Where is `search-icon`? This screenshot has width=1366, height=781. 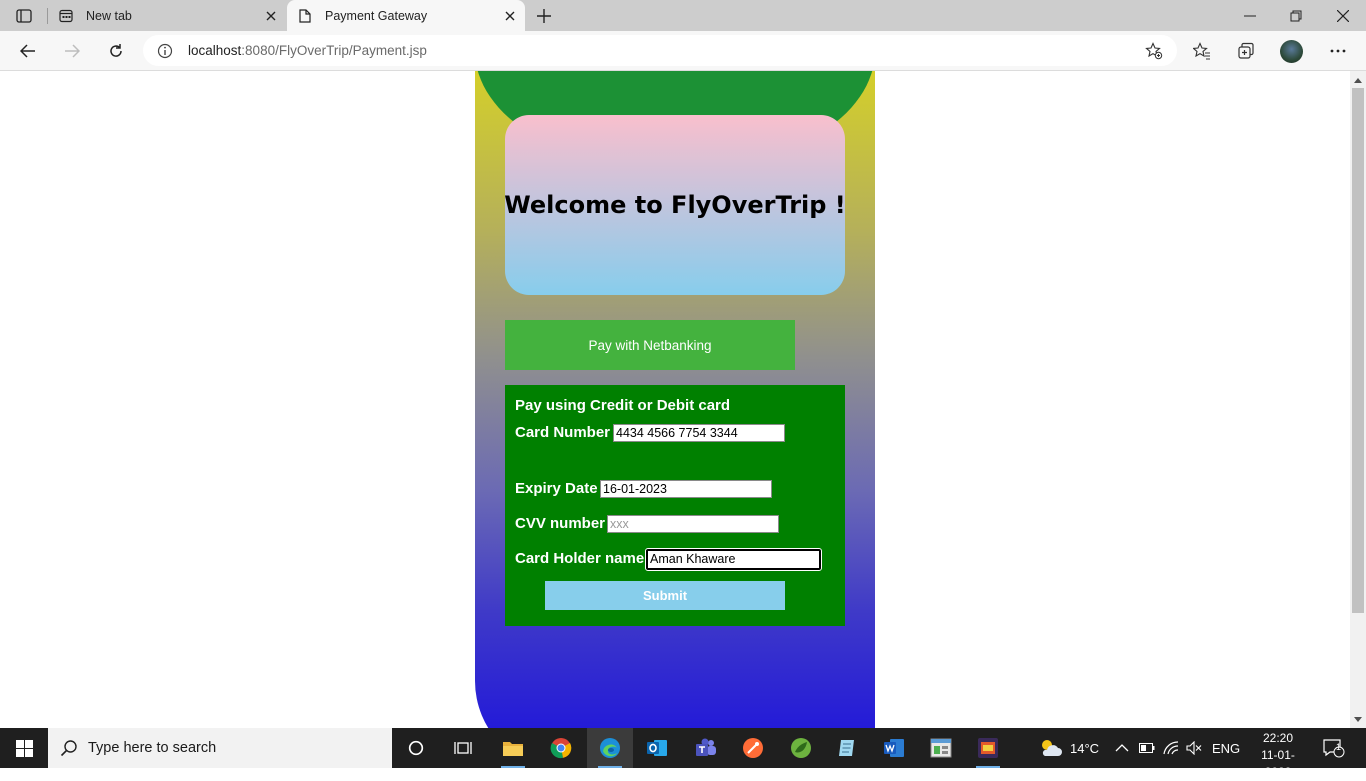 search-icon is located at coordinates (69, 748).